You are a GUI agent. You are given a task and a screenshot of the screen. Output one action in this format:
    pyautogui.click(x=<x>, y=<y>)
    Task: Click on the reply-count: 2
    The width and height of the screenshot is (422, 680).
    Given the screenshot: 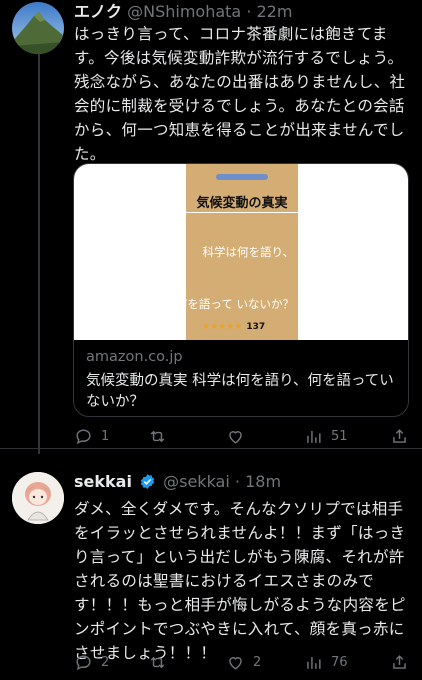 What is the action you would take?
    pyautogui.click(x=105, y=662)
    